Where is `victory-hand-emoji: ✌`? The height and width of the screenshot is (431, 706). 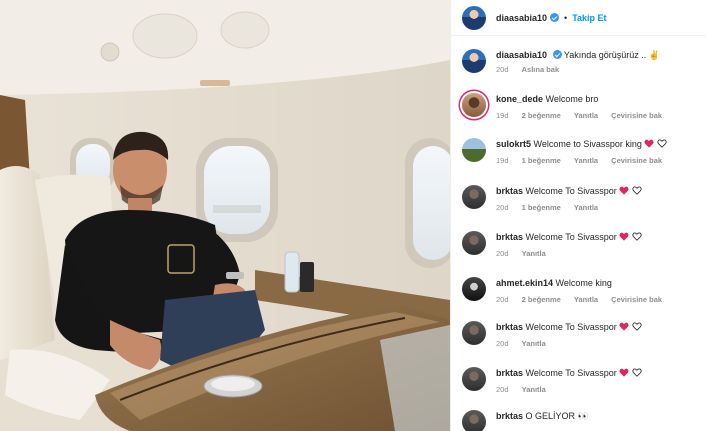
victory-hand-emoji: ✌ is located at coordinates (654, 55).